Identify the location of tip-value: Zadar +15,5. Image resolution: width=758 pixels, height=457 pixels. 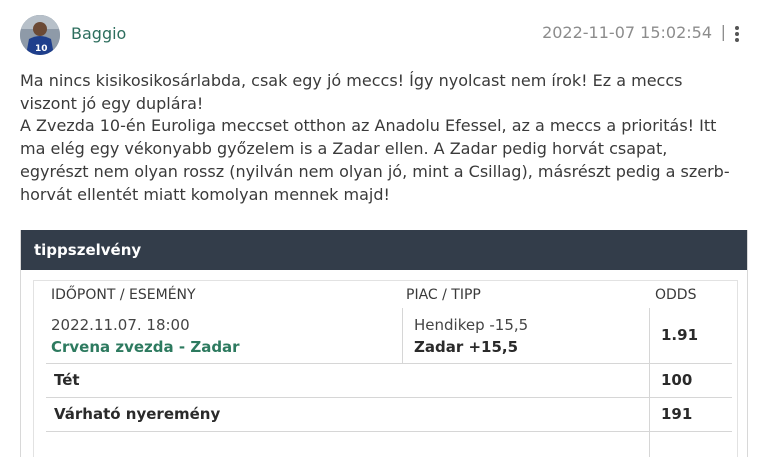
(466, 347).